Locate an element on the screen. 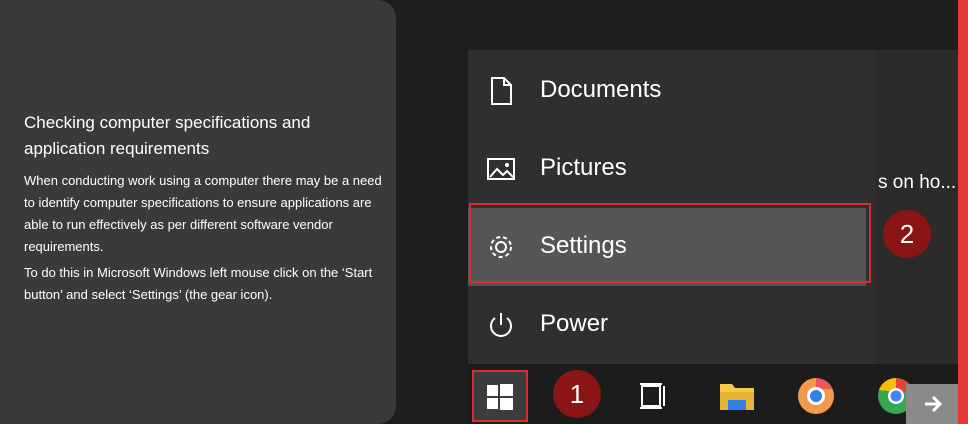 The height and width of the screenshot is (424, 968). browser-icon is located at coordinates (816, 396).